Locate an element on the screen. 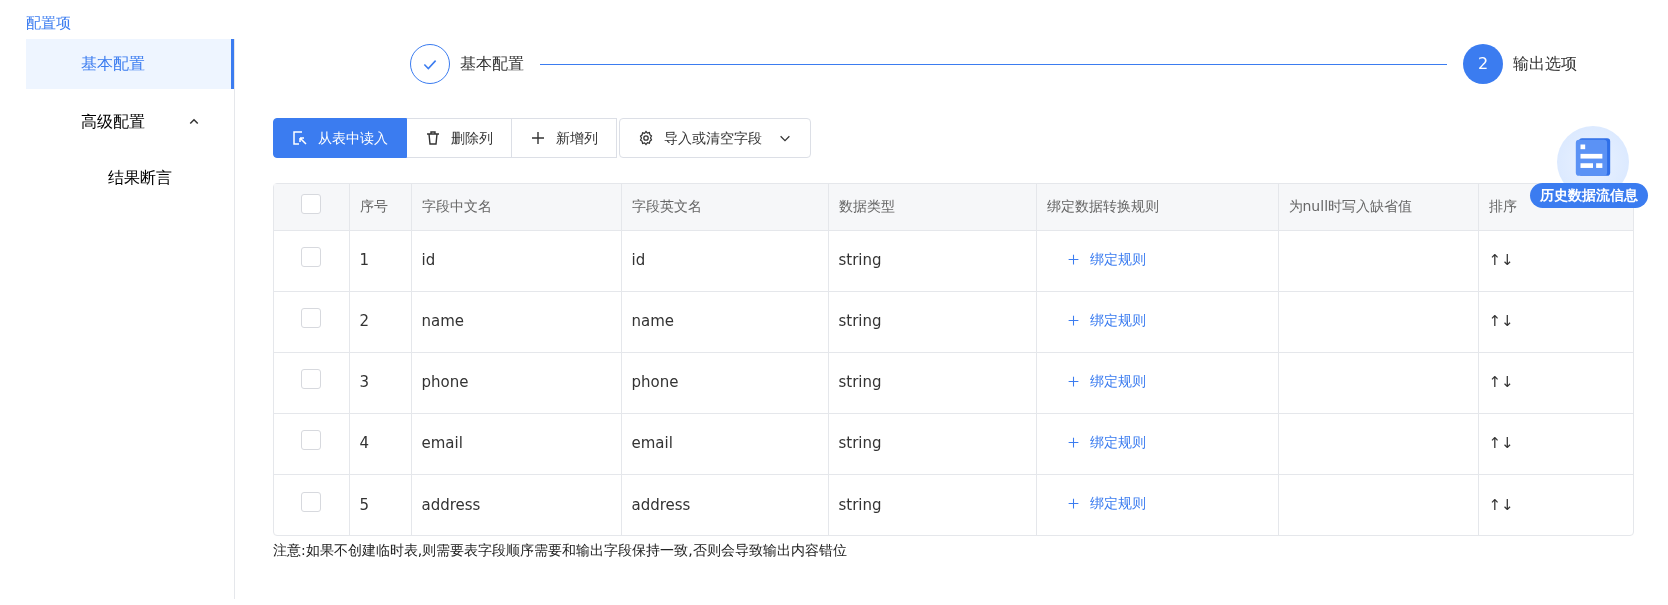 The image size is (1668, 605). sidebar-item: 结果断言 is located at coordinates (130, 177).